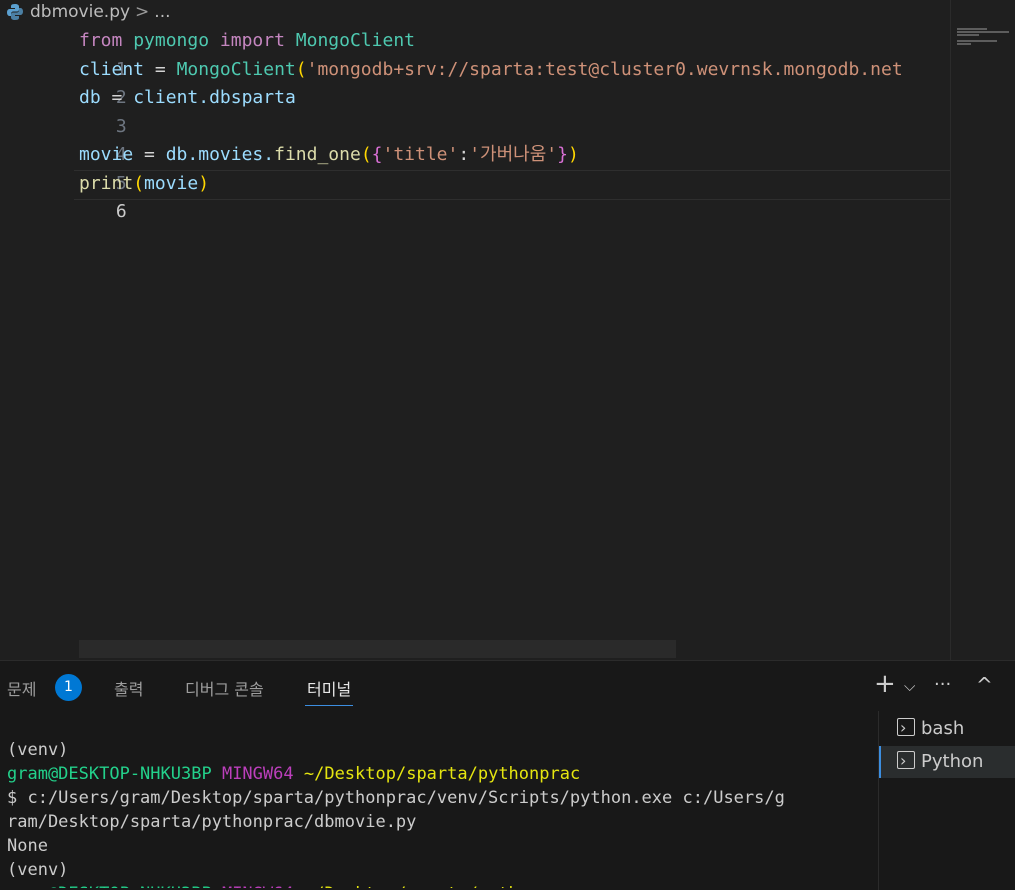 The height and width of the screenshot is (890, 1015). What do you see at coordinates (984, 685) in the screenshot?
I see `maximize-panel-chevron-up-icon: ^` at bounding box center [984, 685].